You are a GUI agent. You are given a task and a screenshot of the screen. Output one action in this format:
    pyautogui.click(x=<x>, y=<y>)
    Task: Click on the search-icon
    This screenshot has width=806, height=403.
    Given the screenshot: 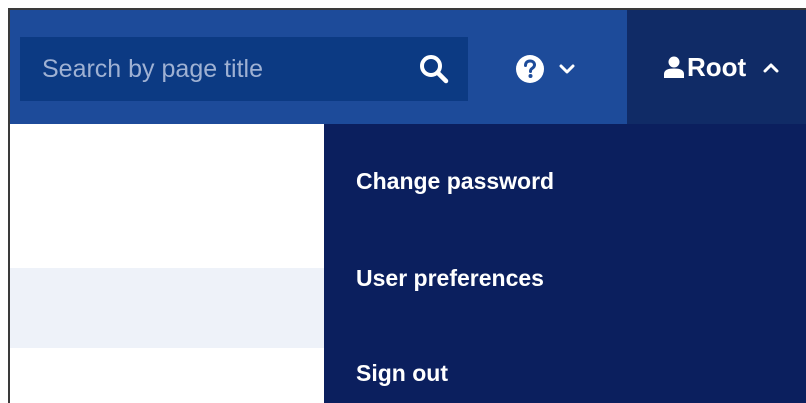 What is the action you would take?
    pyautogui.click(x=434, y=69)
    